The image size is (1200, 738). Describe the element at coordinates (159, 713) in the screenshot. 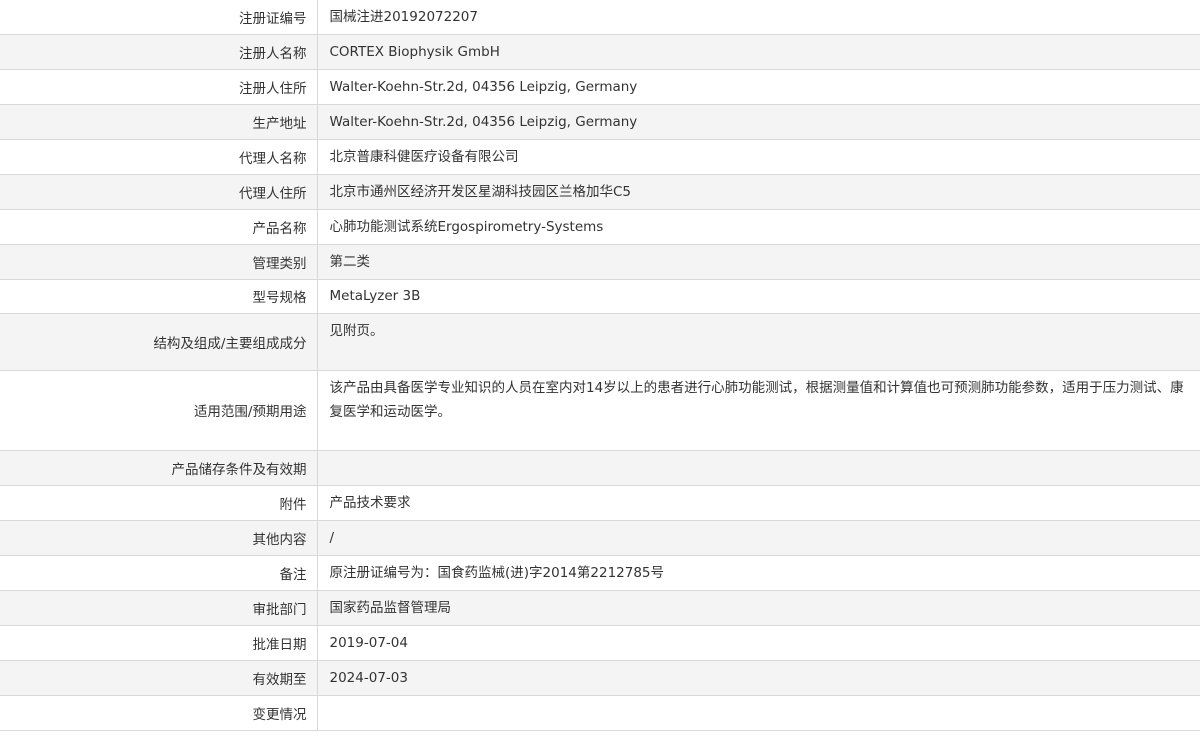

I see `field-label: 变更情况` at that location.